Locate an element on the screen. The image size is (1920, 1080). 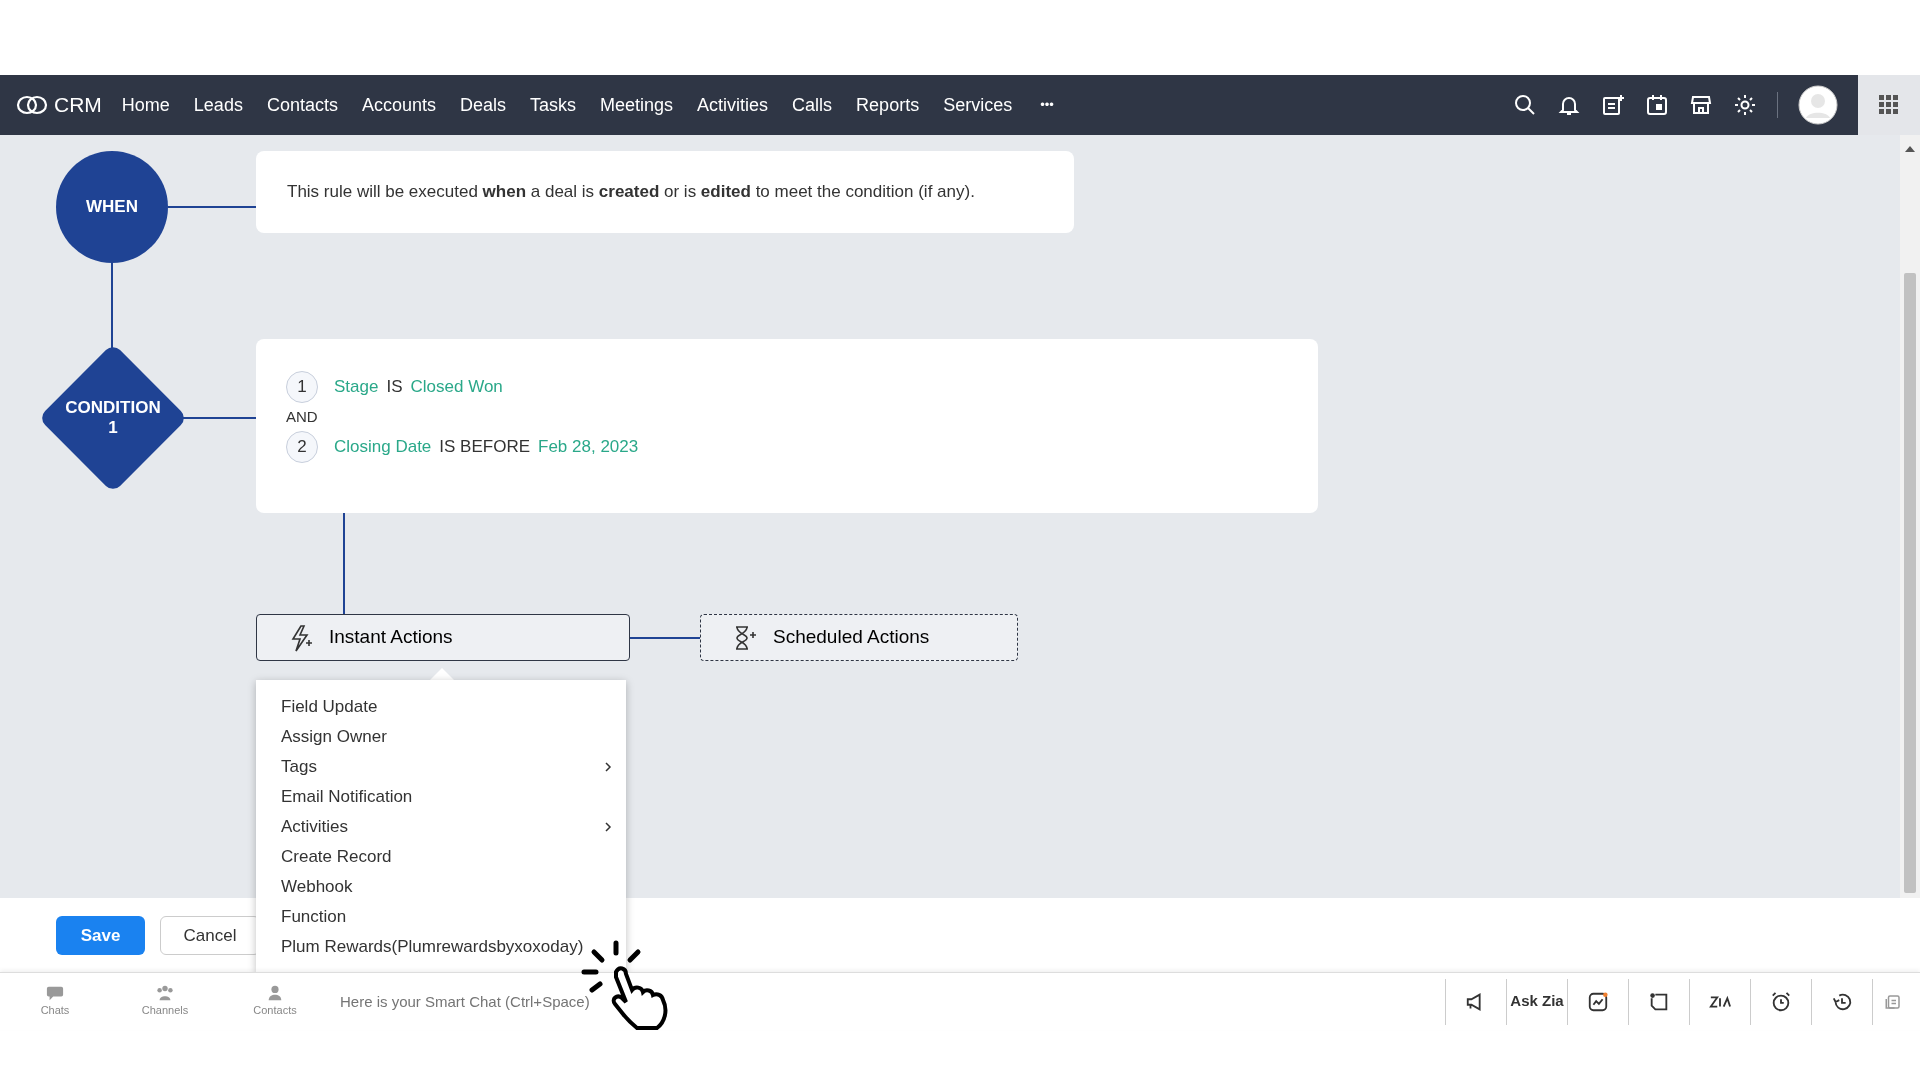
joiner-label: AND is located at coordinates (302, 416).